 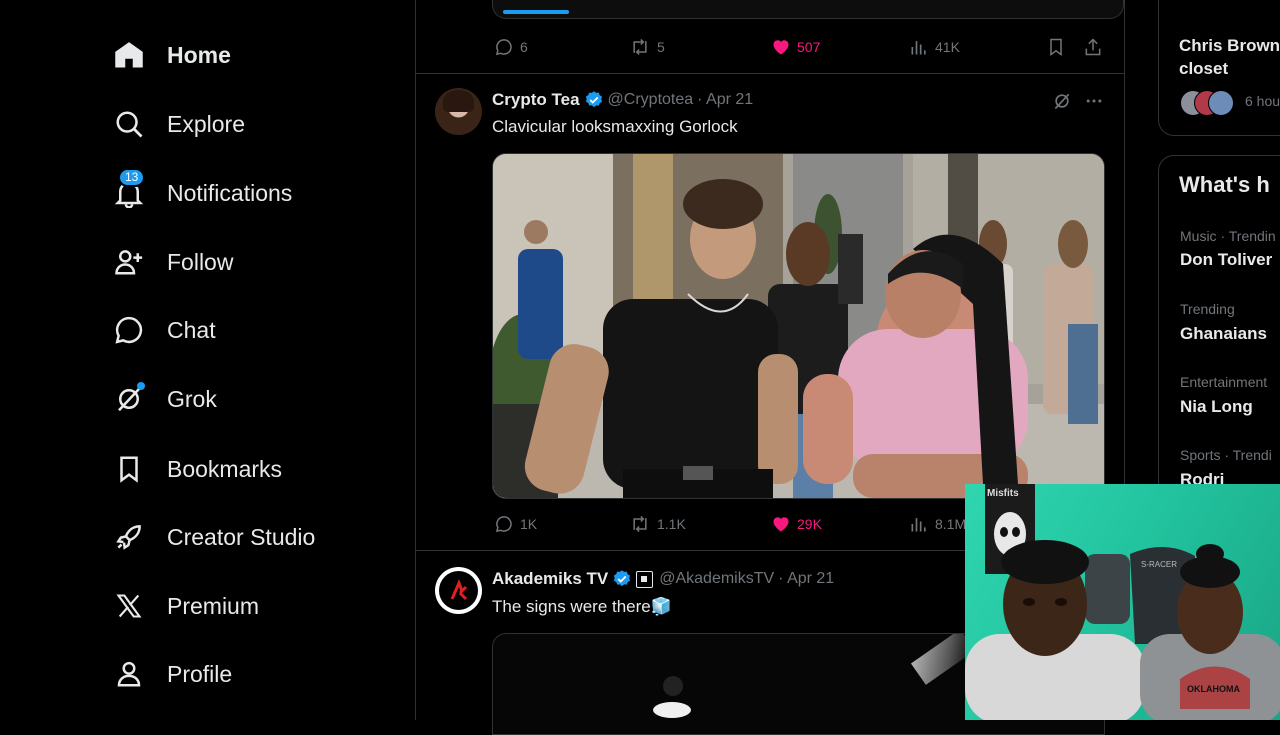 What do you see at coordinates (141, 386) in the screenshot?
I see `grok-notification-dot` at bounding box center [141, 386].